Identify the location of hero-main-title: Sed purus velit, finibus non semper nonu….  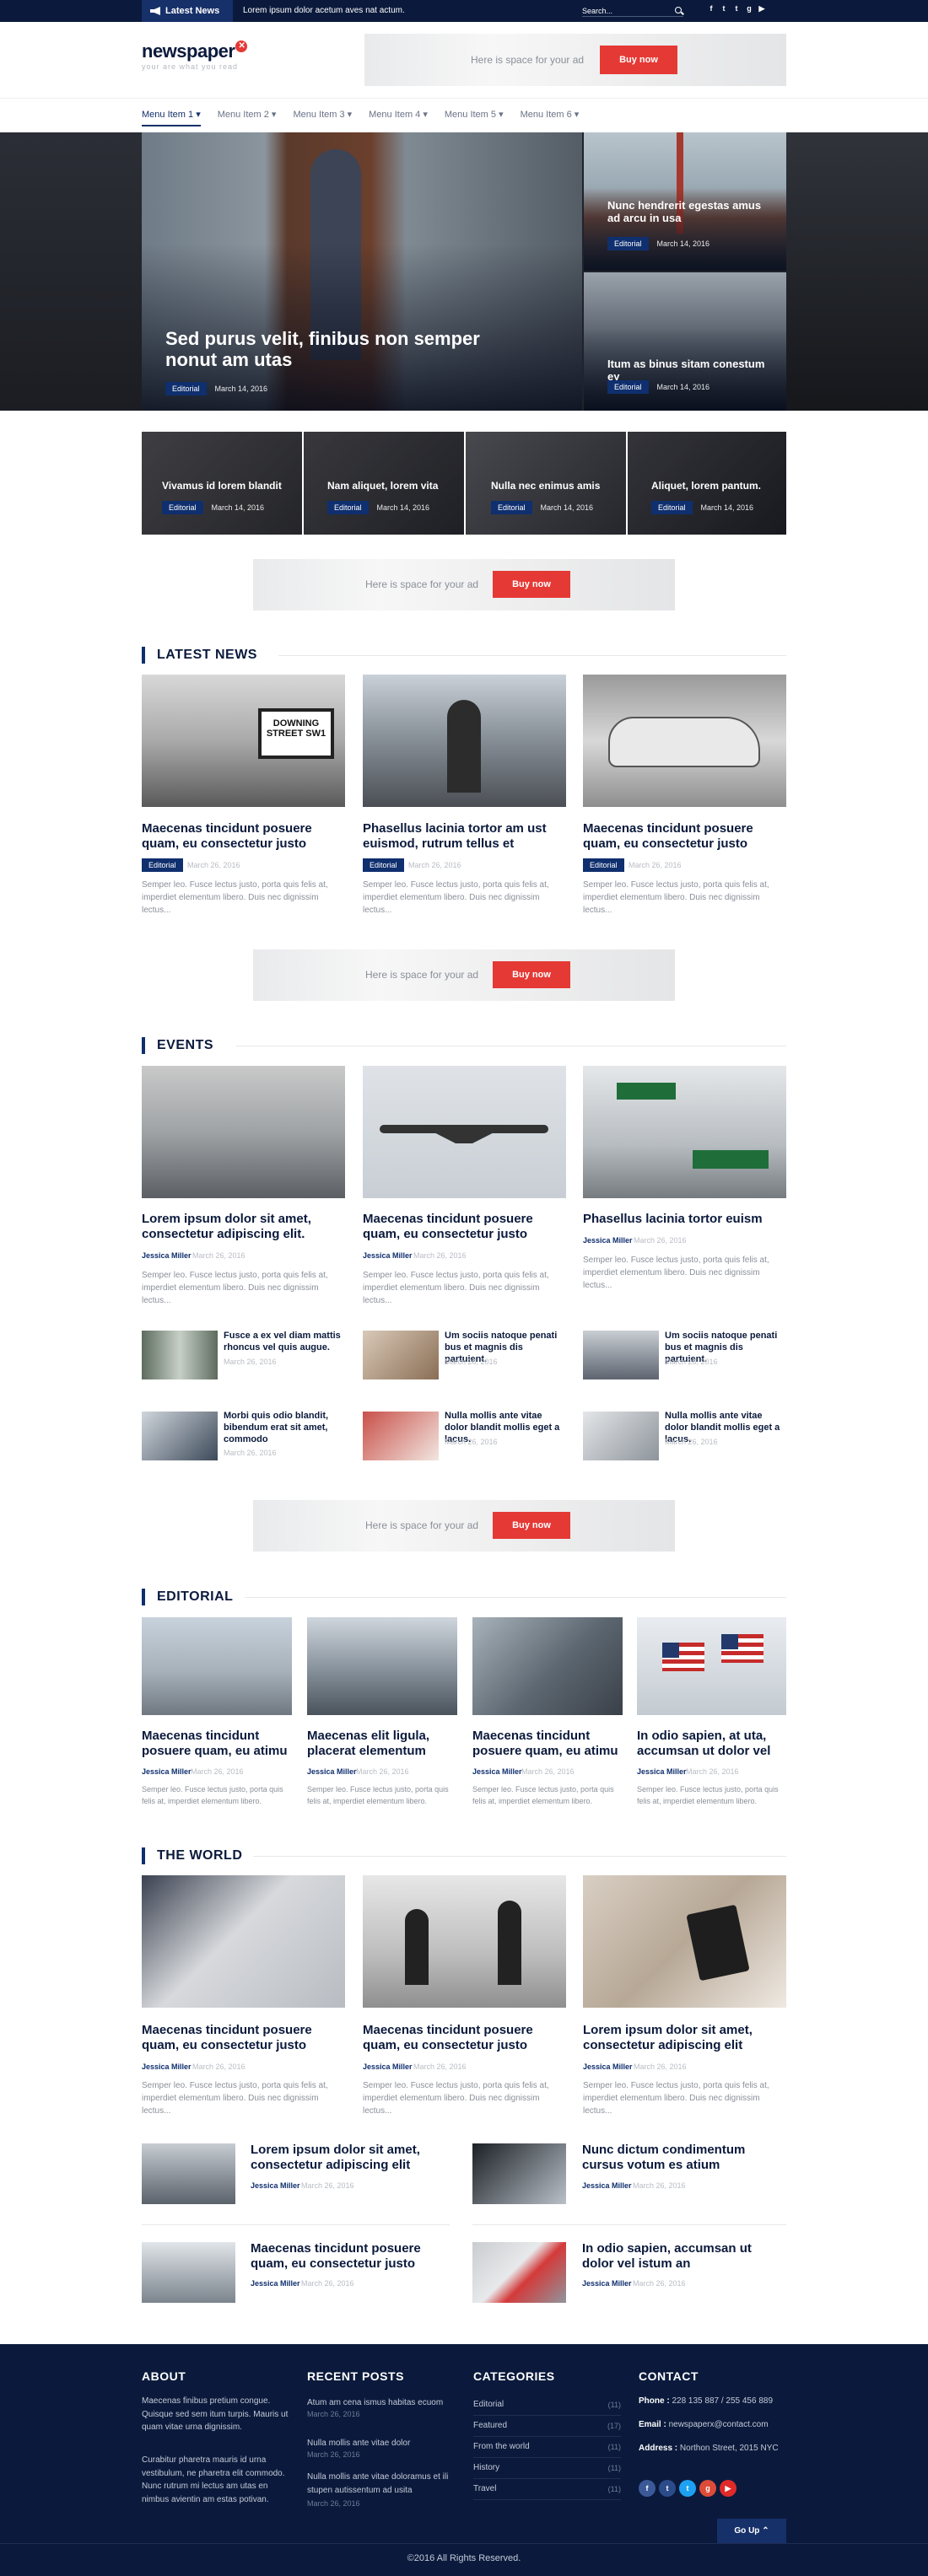
(334, 349).